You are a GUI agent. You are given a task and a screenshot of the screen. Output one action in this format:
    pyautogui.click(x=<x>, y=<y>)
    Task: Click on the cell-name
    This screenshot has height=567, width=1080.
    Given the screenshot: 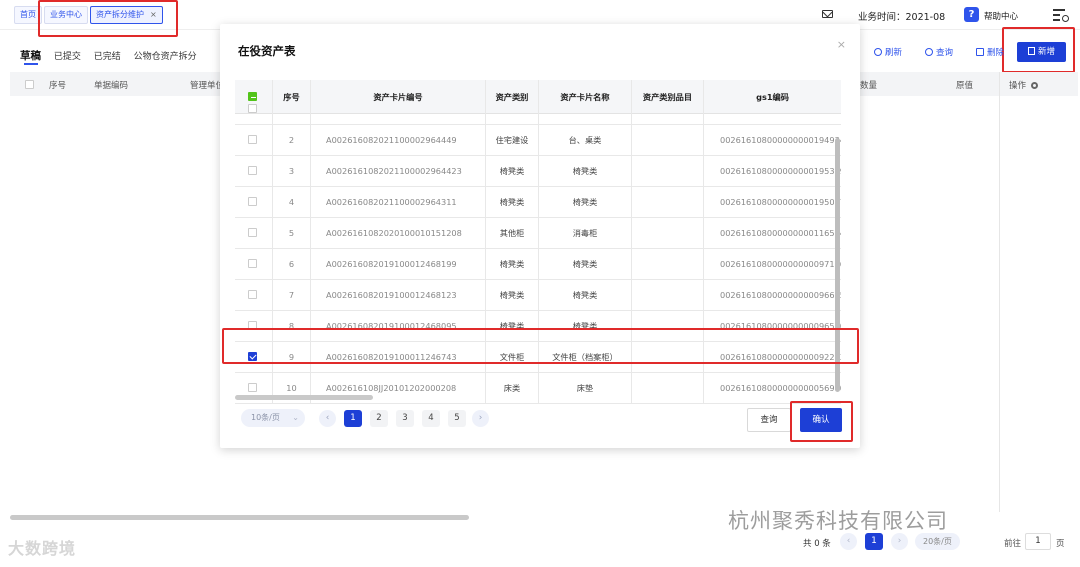 What is the action you would take?
    pyautogui.click(x=585, y=109)
    